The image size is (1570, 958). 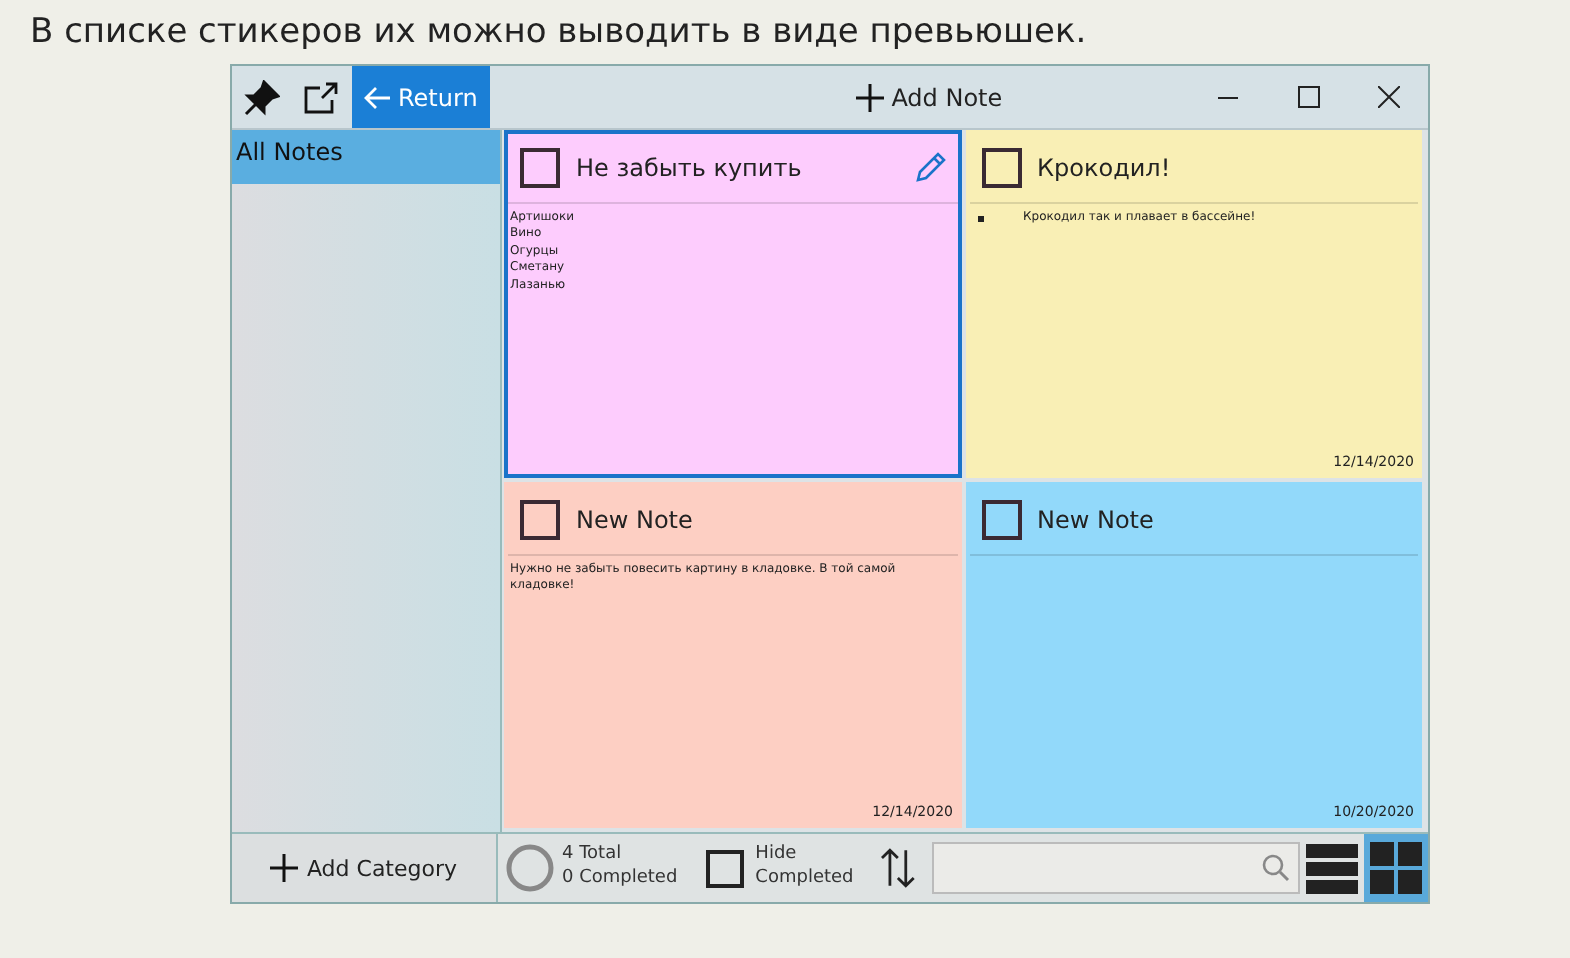 What do you see at coordinates (980, 218) in the screenshot?
I see `bullet-icon` at bounding box center [980, 218].